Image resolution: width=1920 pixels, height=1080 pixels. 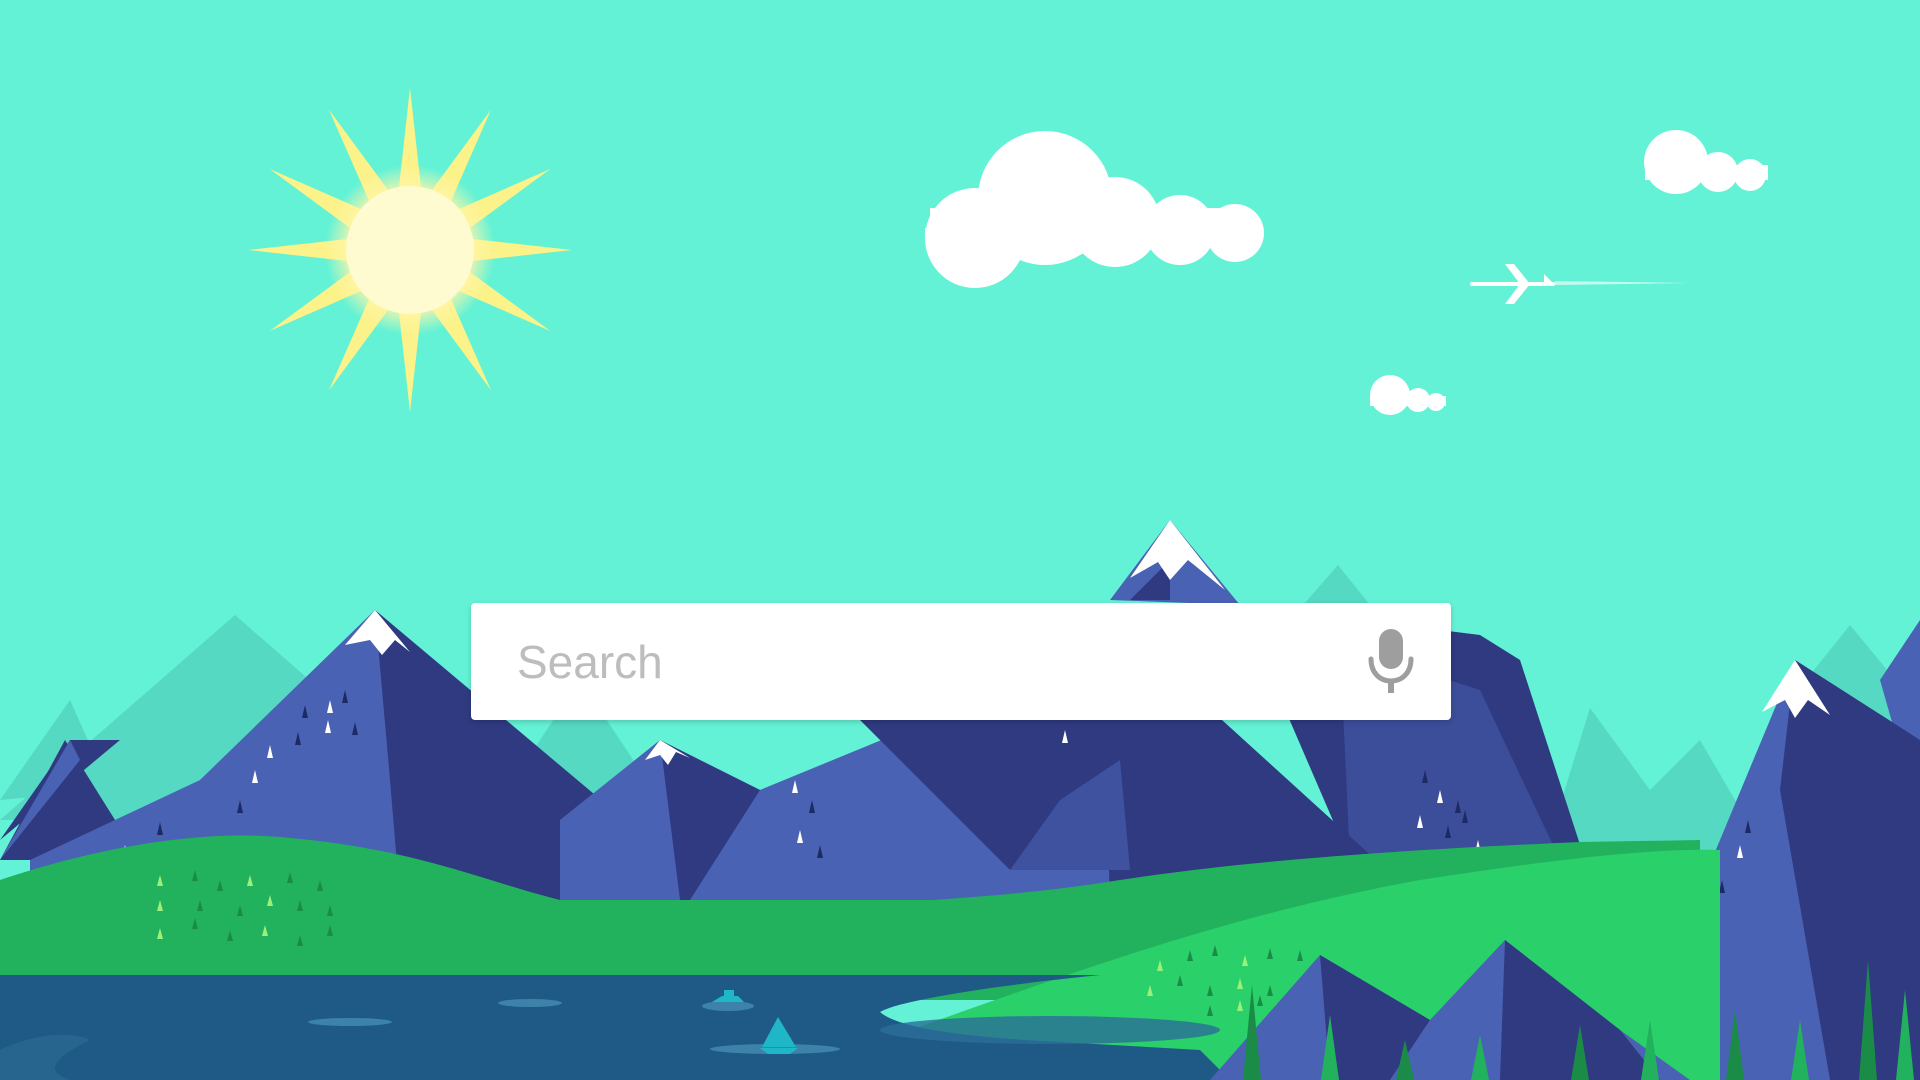 I want to click on sun-core, so click(x=410, y=250).